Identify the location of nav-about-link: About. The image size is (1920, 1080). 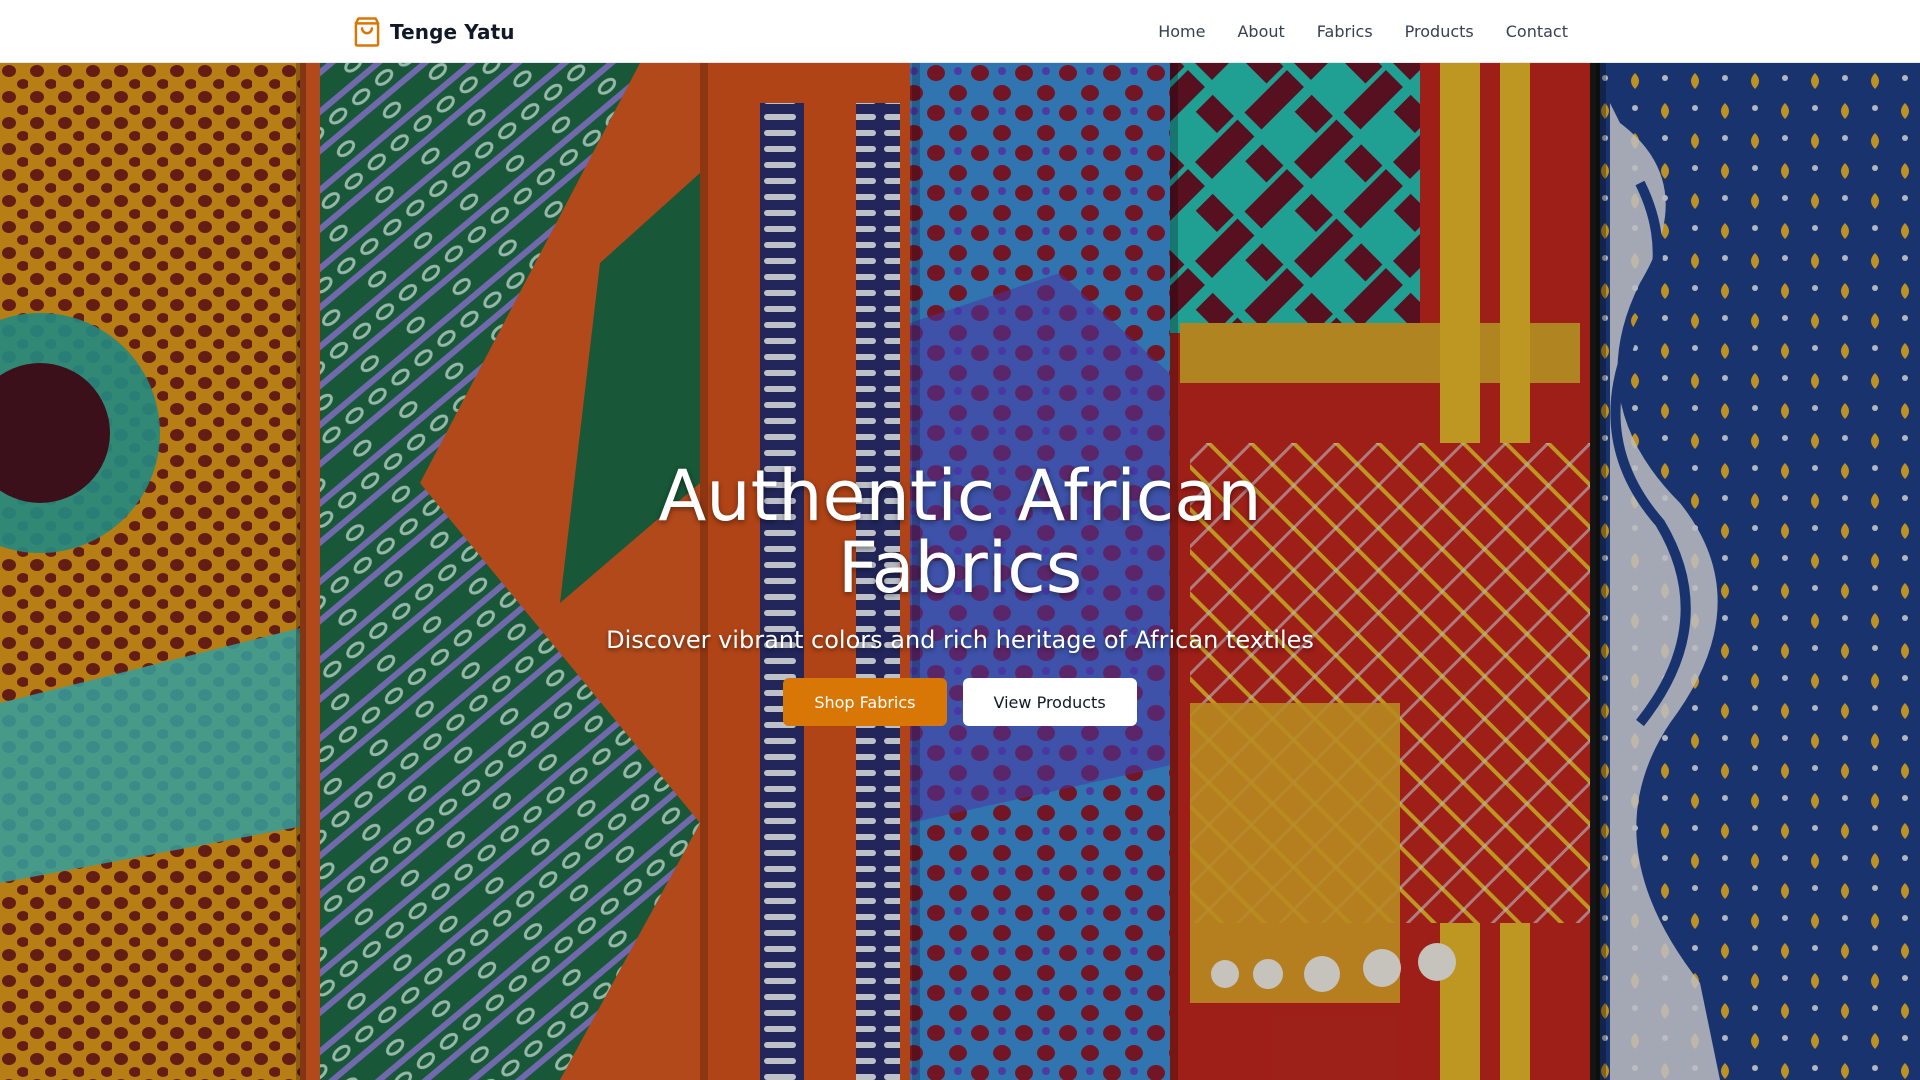
(1260, 31).